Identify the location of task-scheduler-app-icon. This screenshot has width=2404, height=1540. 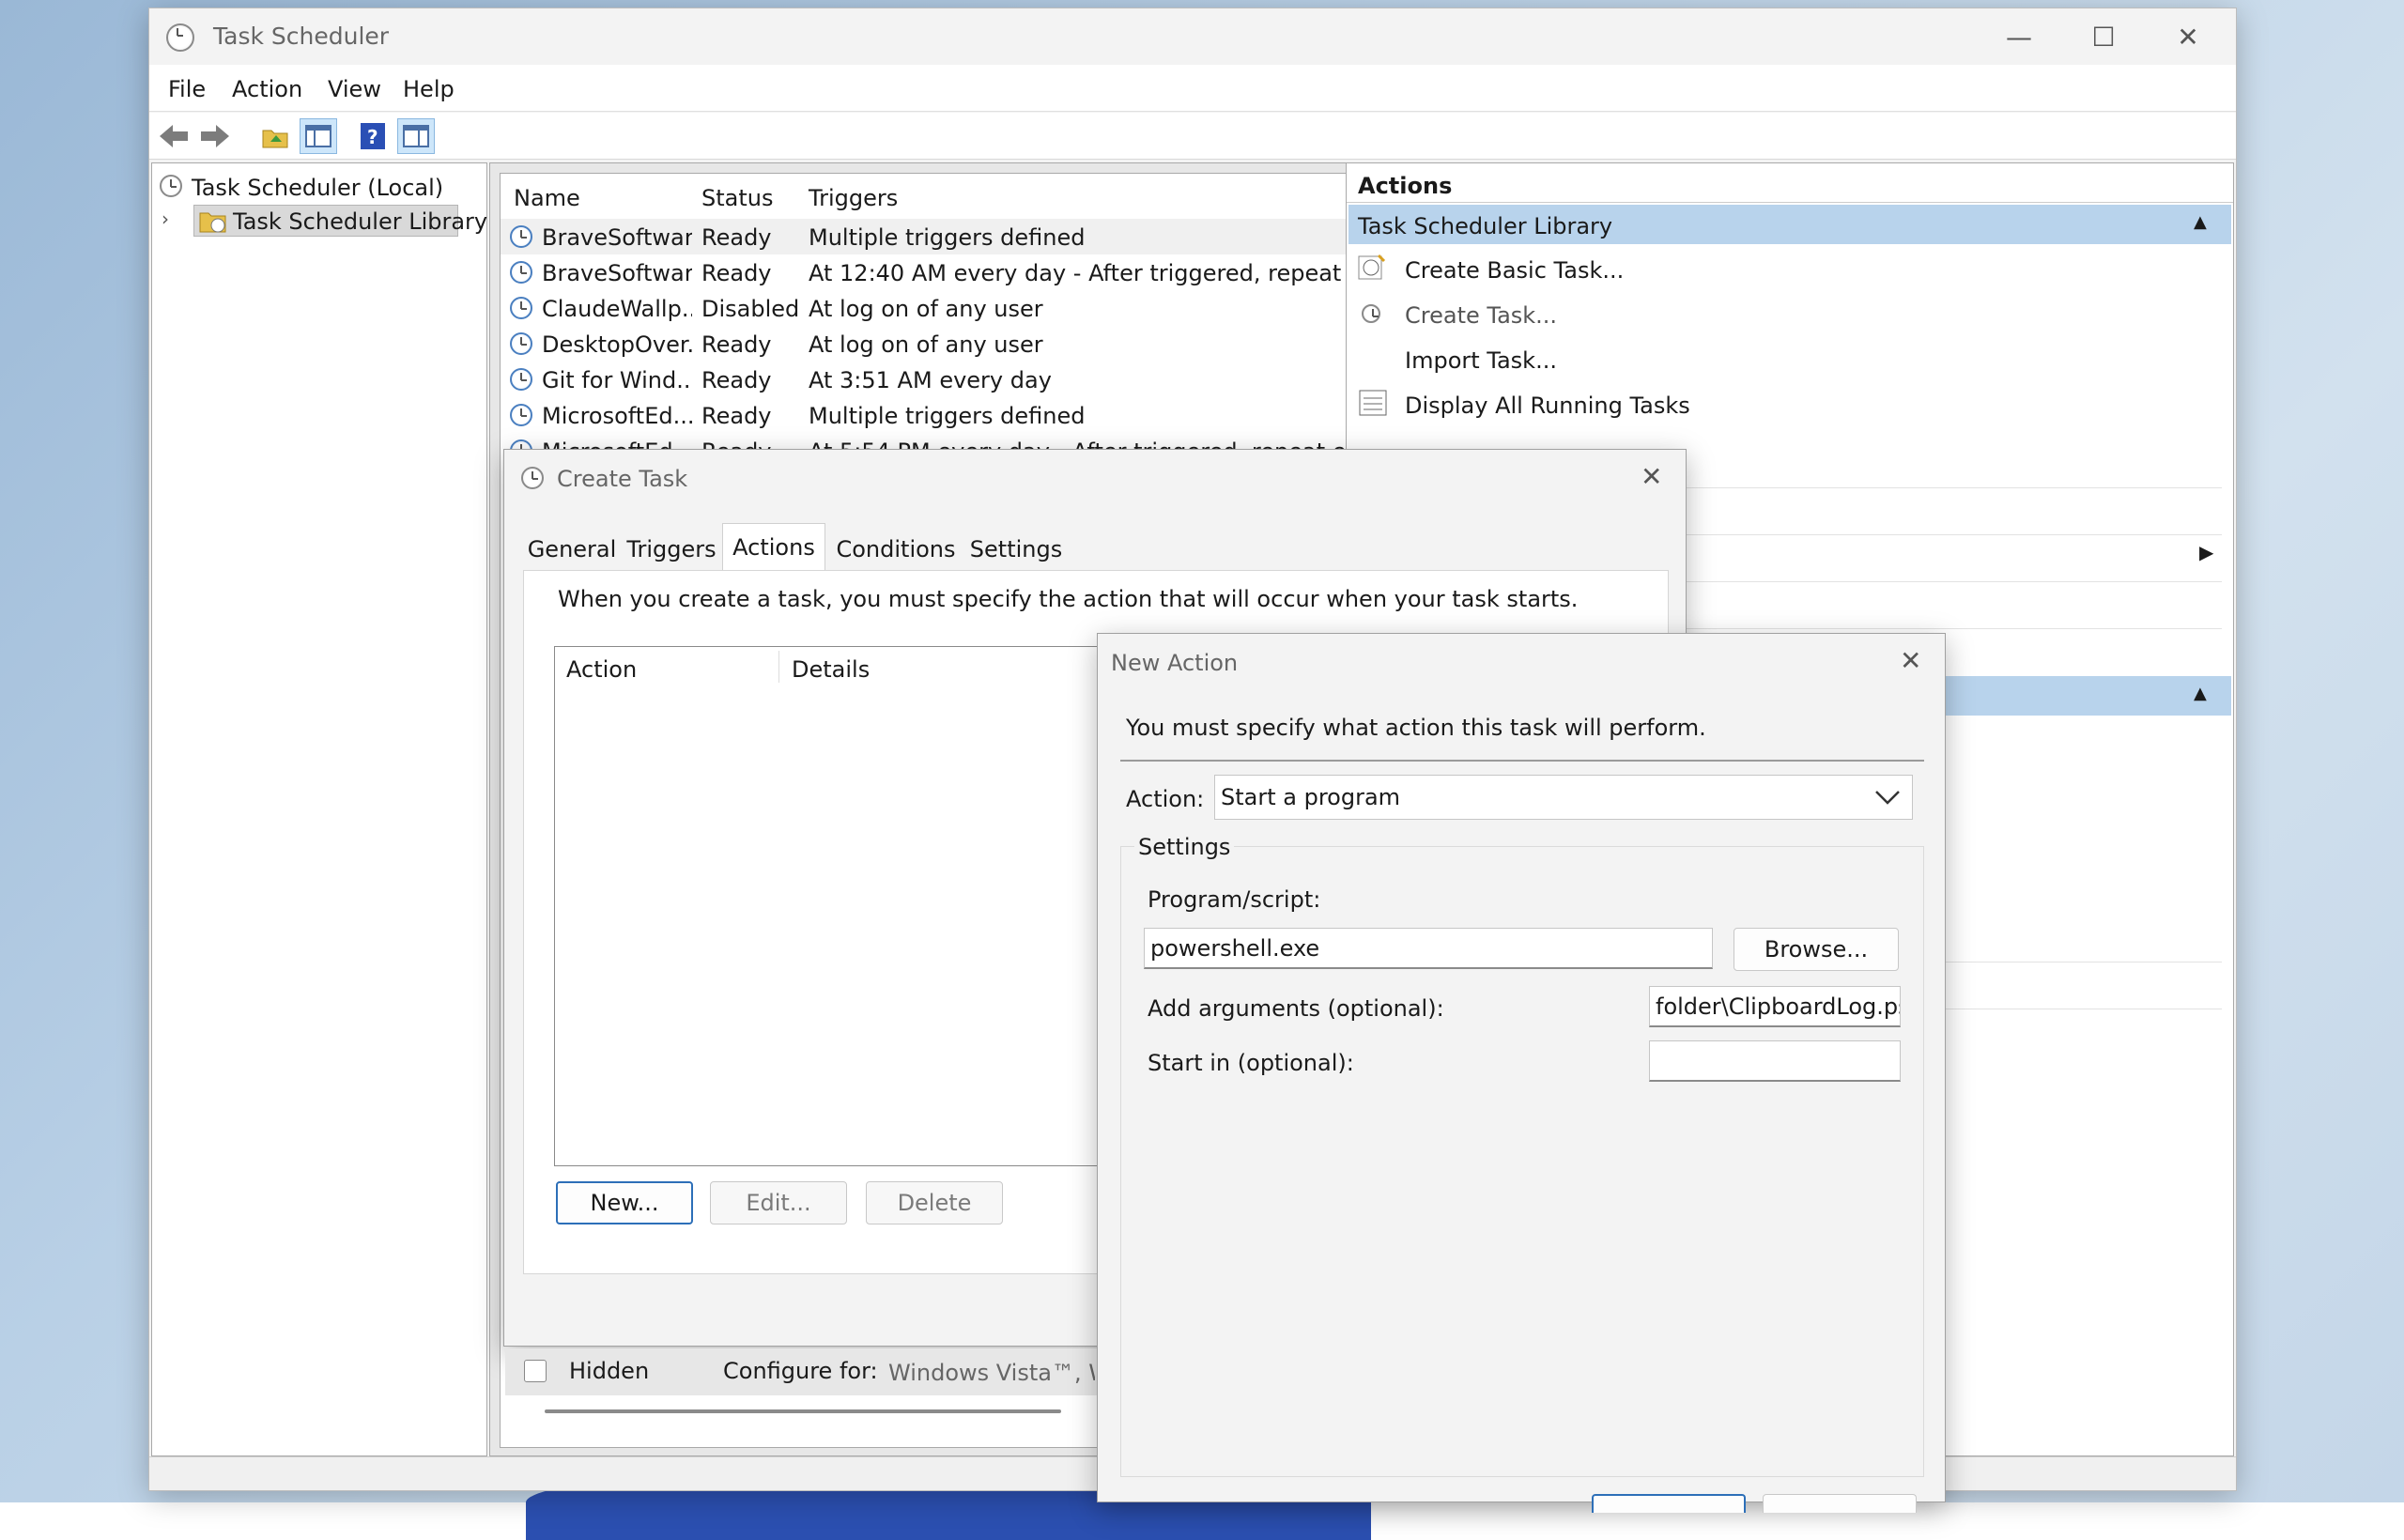
(180, 37).